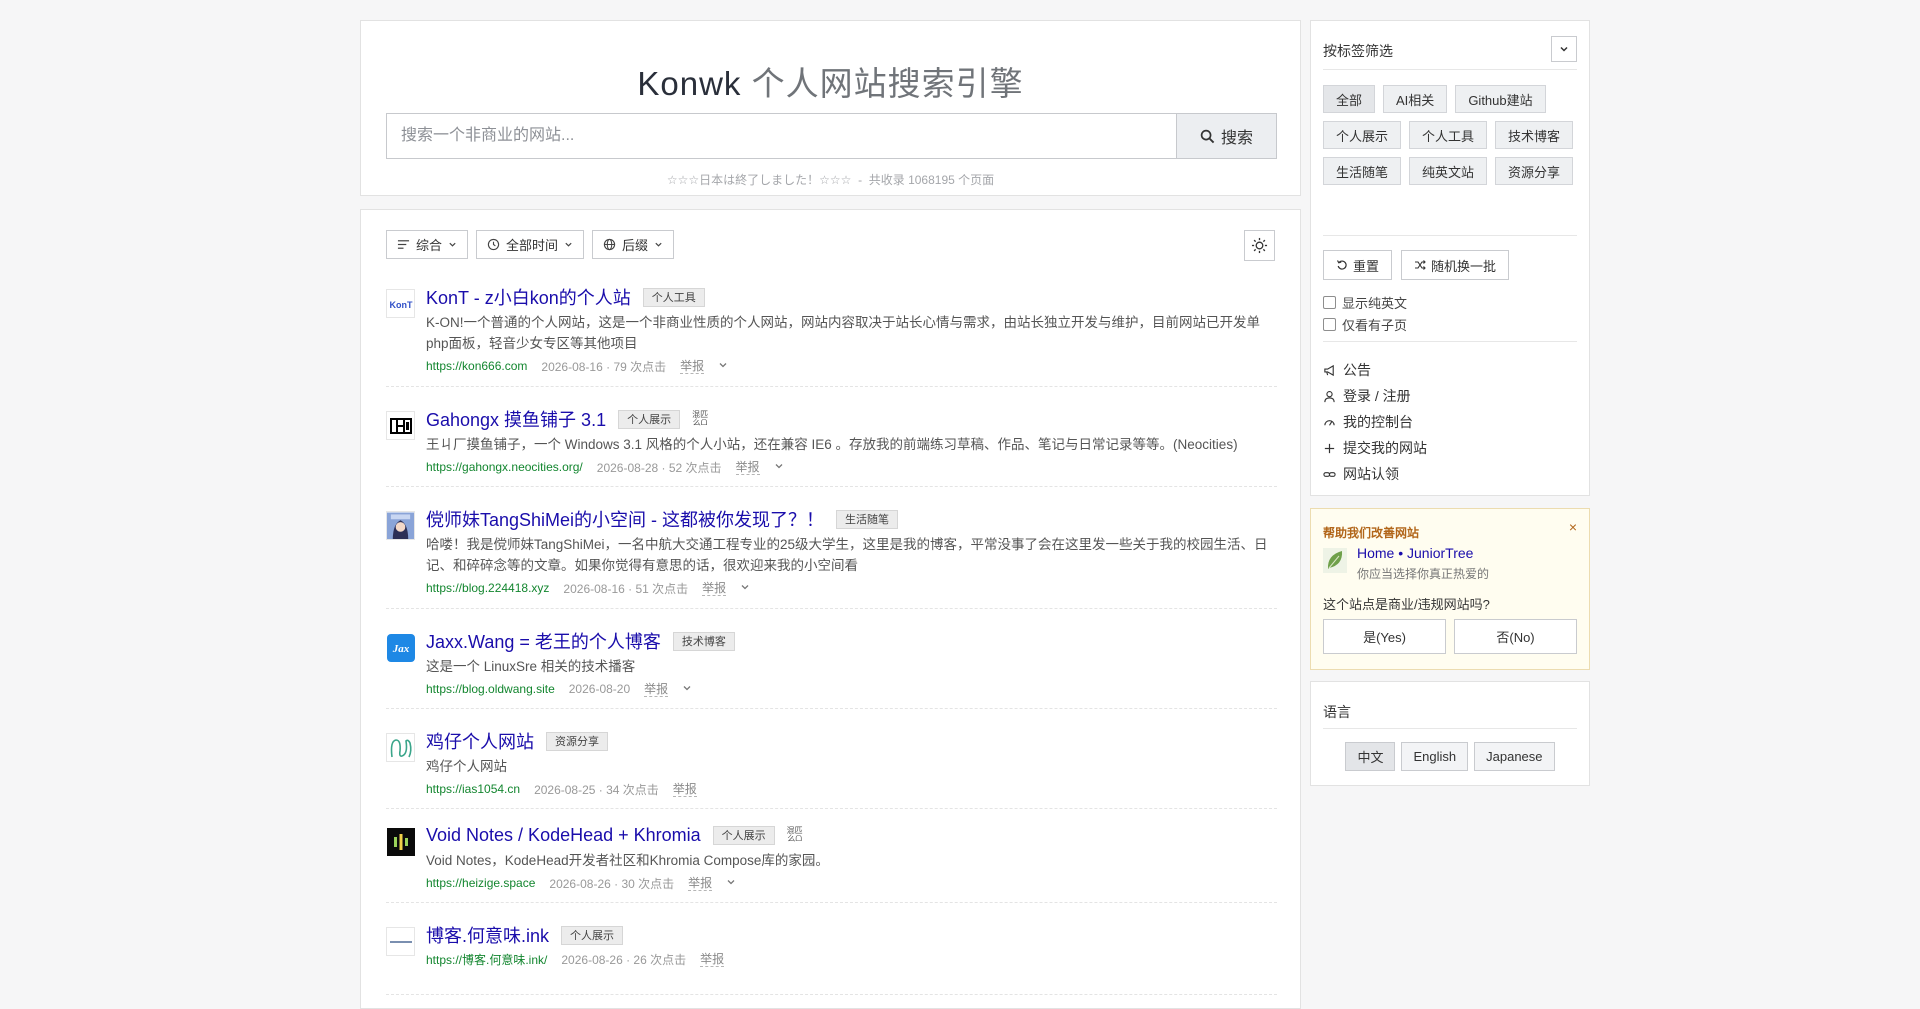 The image size is (1920, 1009). Describe the element at coordinates (1448, 135) in the screenshot. I see `tag-personal-tools: 个人工具` at that location.